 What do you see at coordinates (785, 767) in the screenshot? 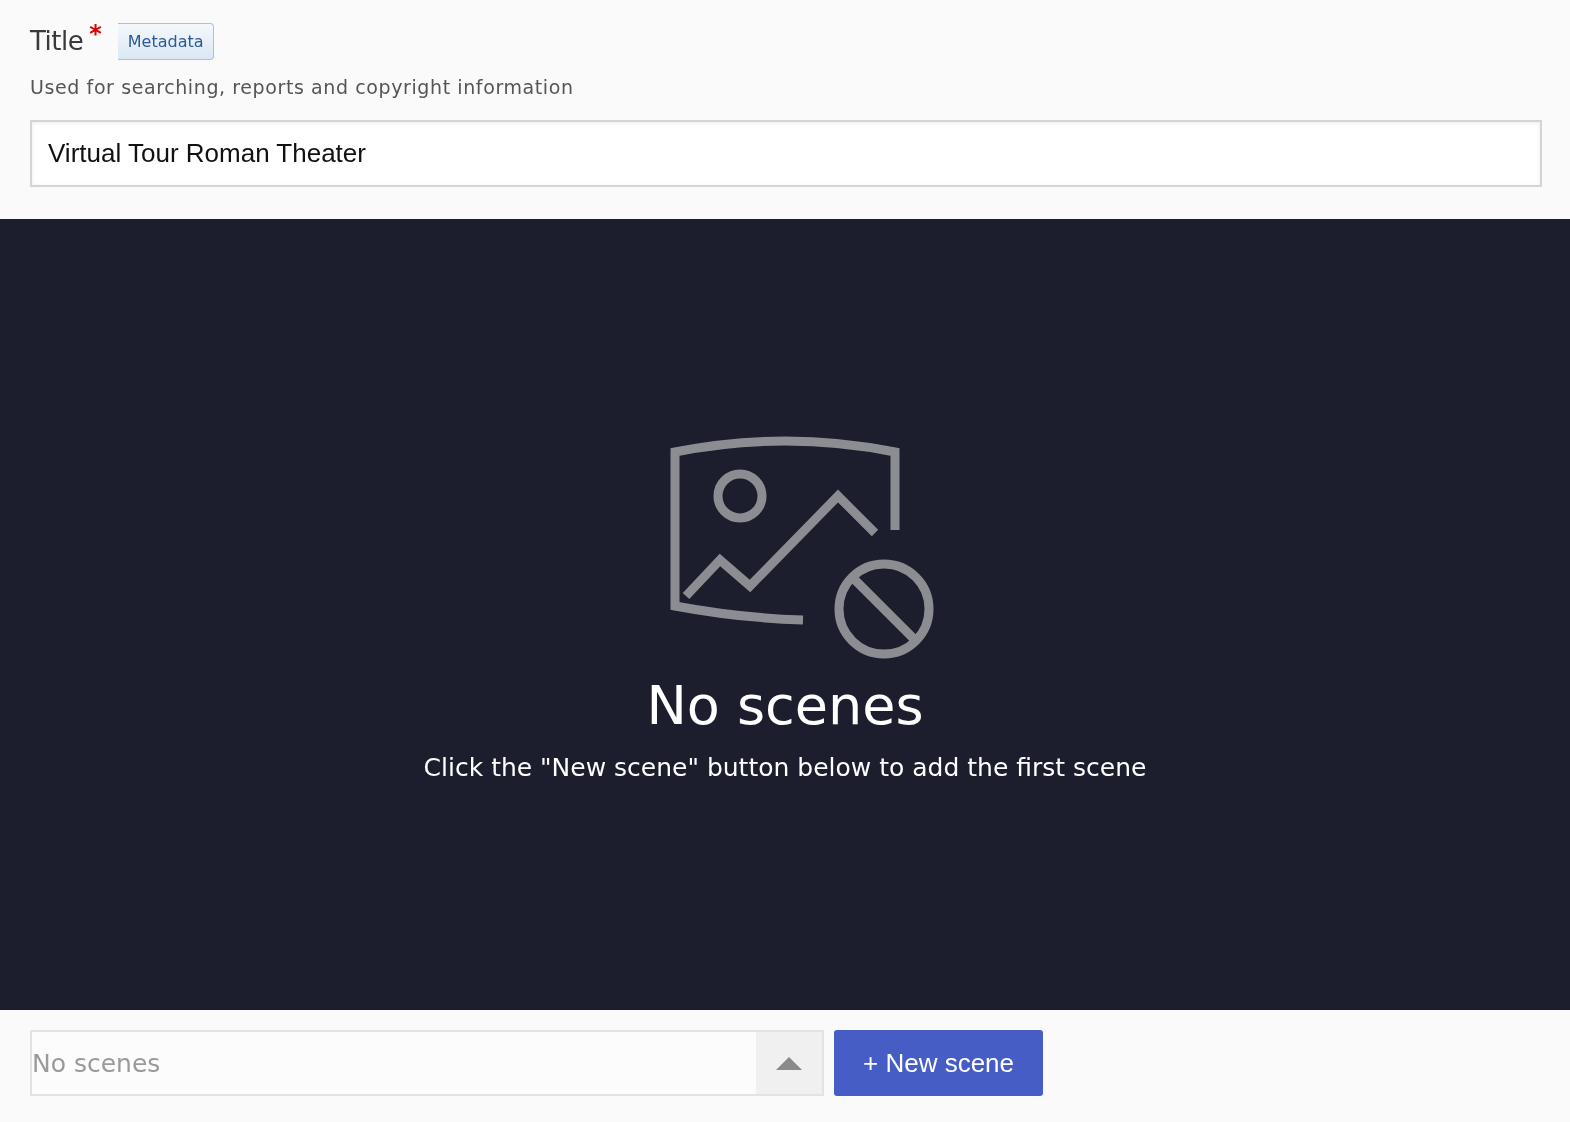
I see `empty-state-message: Click the "New scene" button below to add the first scene` at bounding box center [785, 767].